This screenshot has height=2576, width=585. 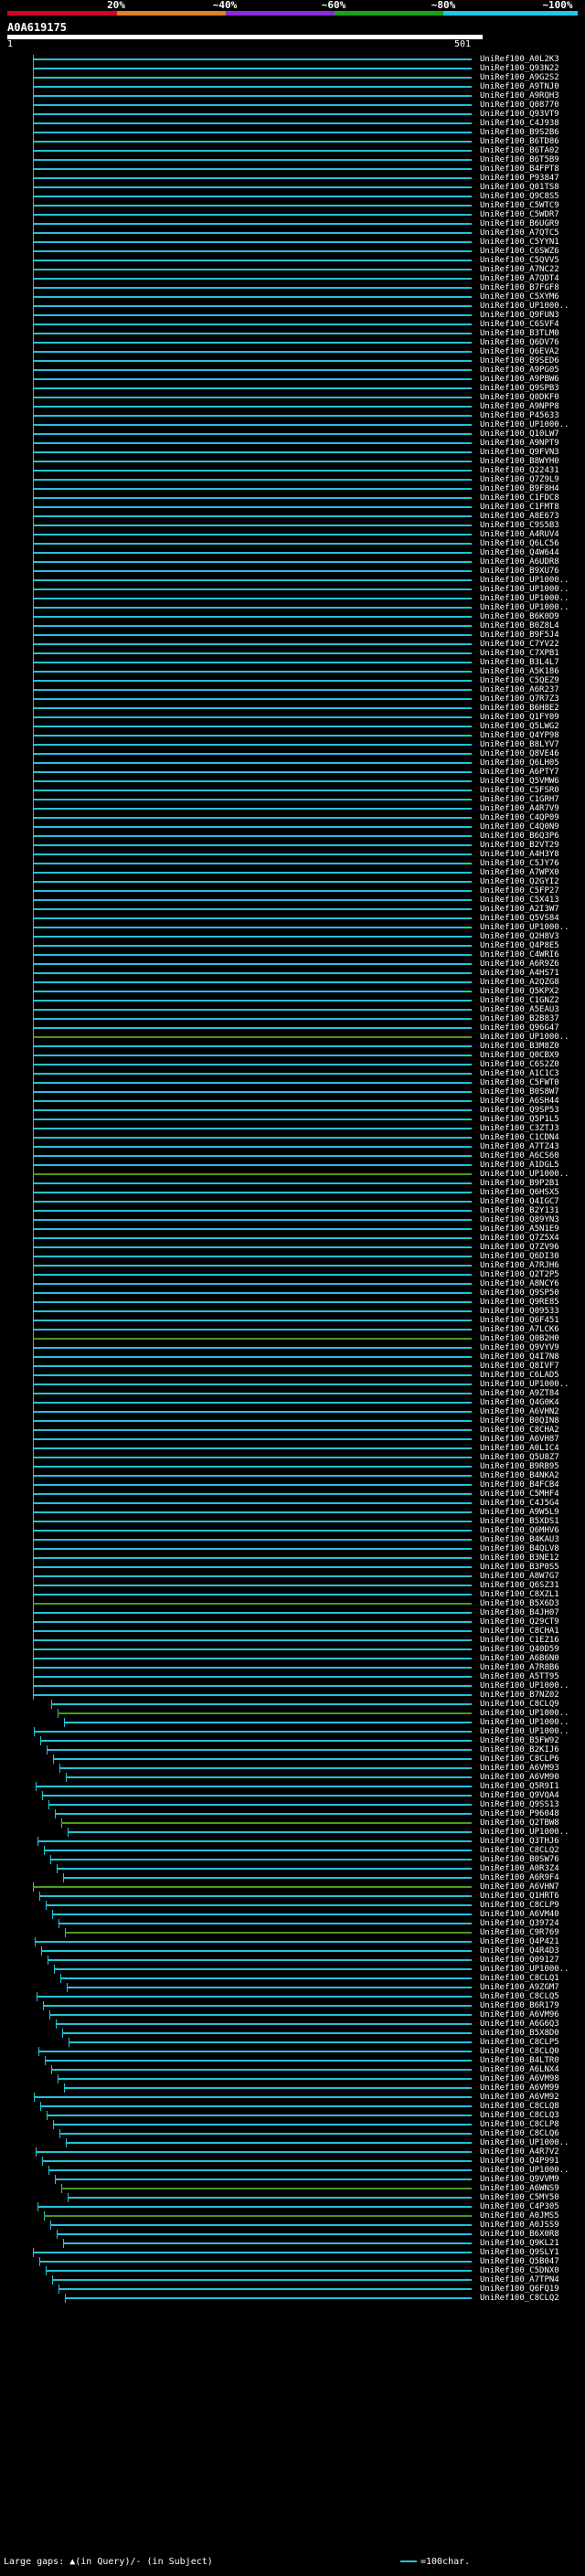 What do you see at coordinates (519, 1165) in the screenshot?
I see `hit-label: UniRef100_A1DGL5` at bounding box center [519, 1165].